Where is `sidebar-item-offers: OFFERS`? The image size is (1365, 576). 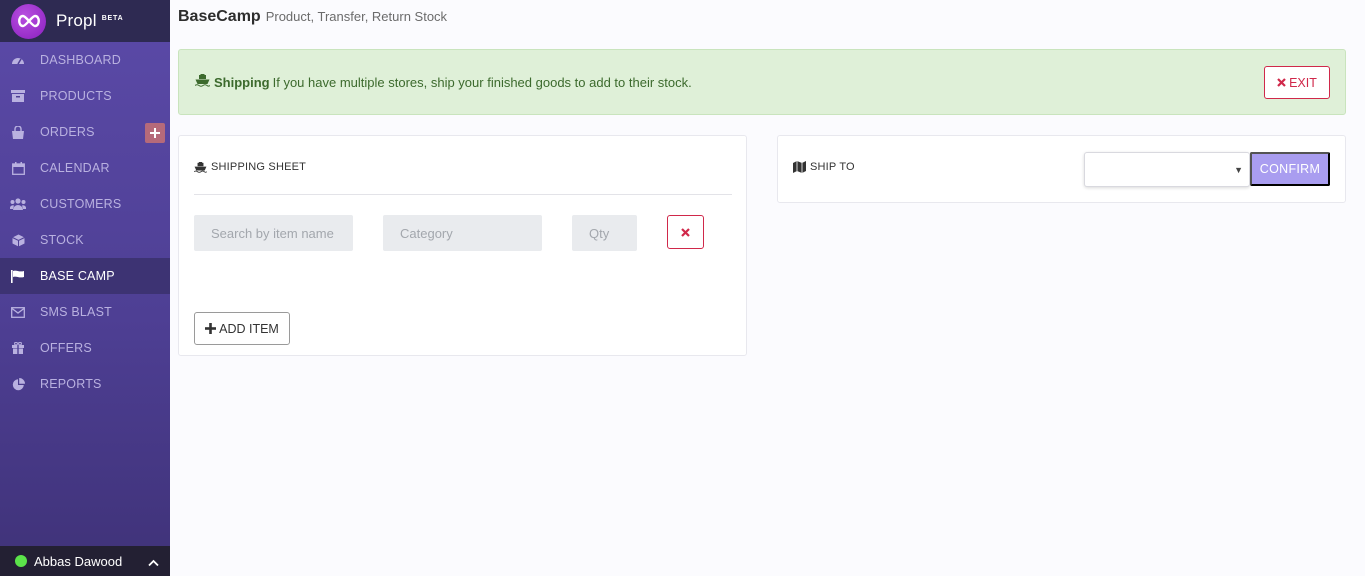
sidebar-item-offers: OFFERS is located at coordinates (85, 348).